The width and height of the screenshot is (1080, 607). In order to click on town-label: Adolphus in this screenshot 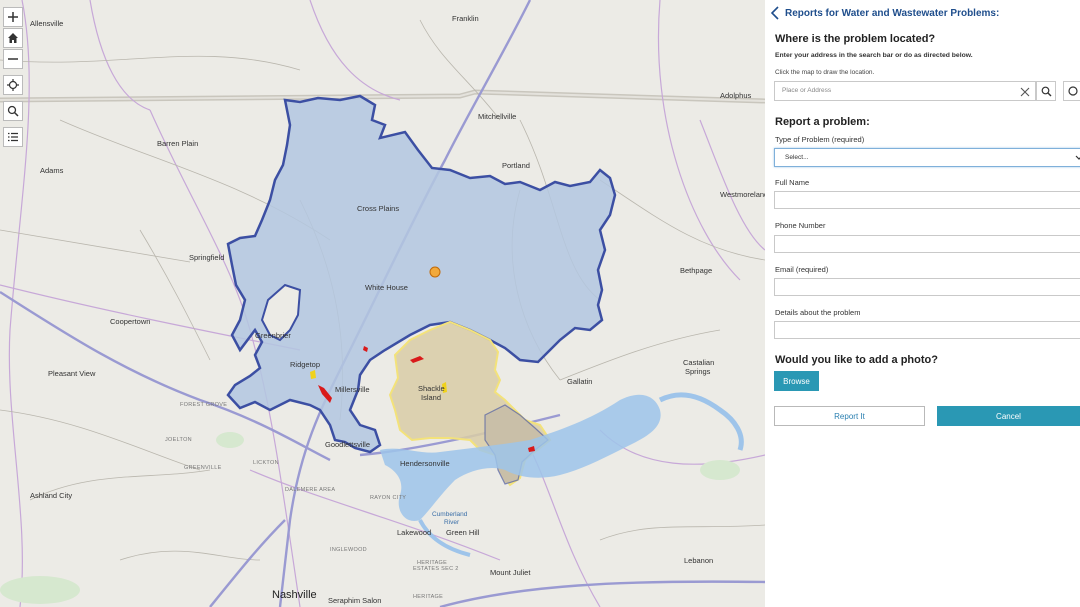, I will do `click(736, 95)`.